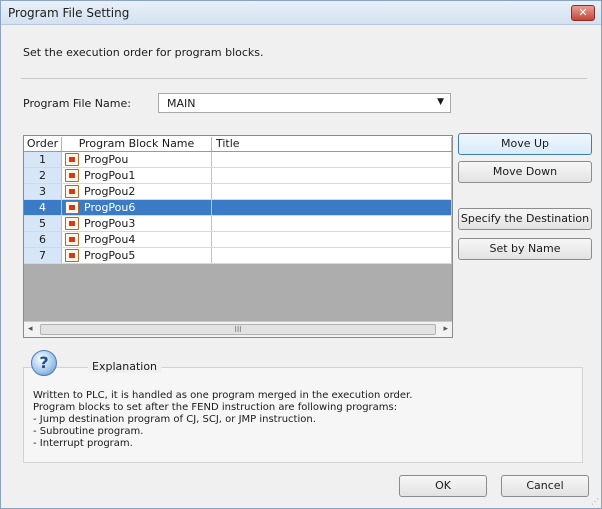 This screenshot has width=602, height=509. I want to click on close-icon: ✕, so click(583, 12).